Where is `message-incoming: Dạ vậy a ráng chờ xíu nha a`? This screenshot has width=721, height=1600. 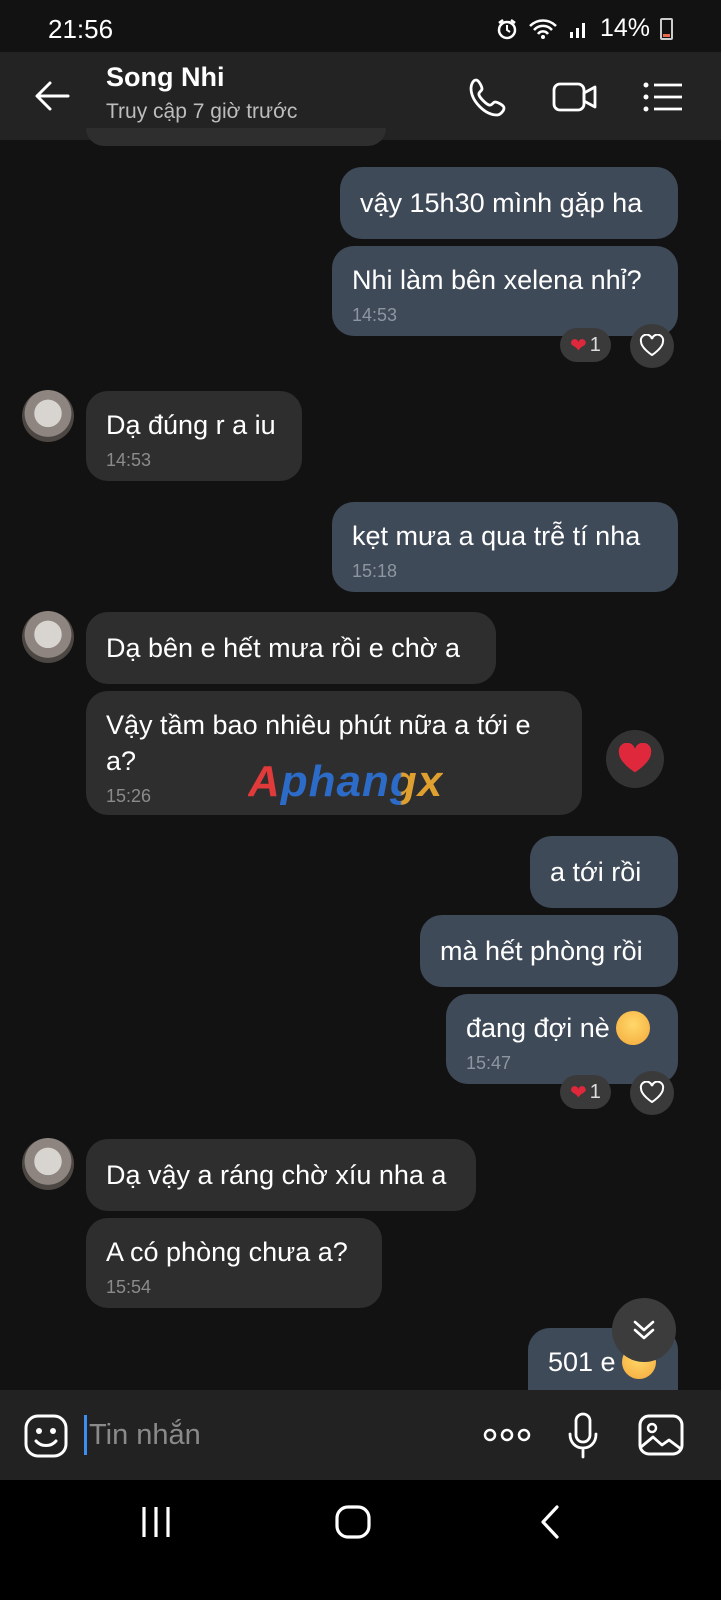 message-incoming: Dạ vậy a ráng chờ xíu nha a is located at coordinates (281, 1175).